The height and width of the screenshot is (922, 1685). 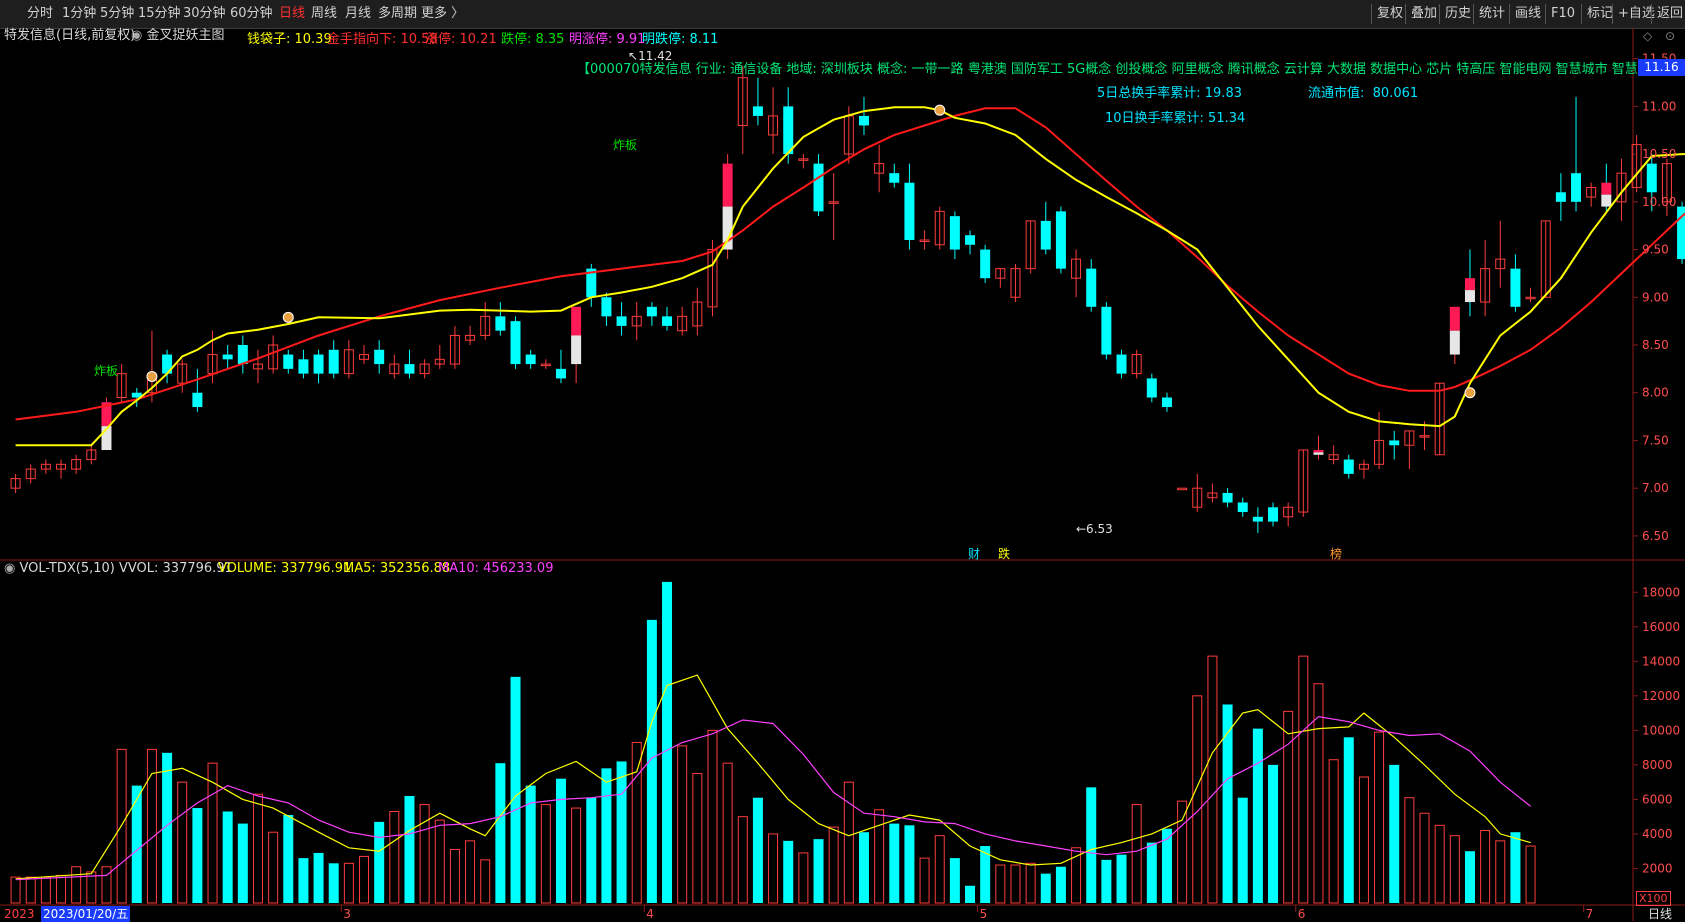 What do you see at coordinates (1647, 36) in the screenshot?
I see `diamond-icon: ◇` at bounding box center [1647, 36].